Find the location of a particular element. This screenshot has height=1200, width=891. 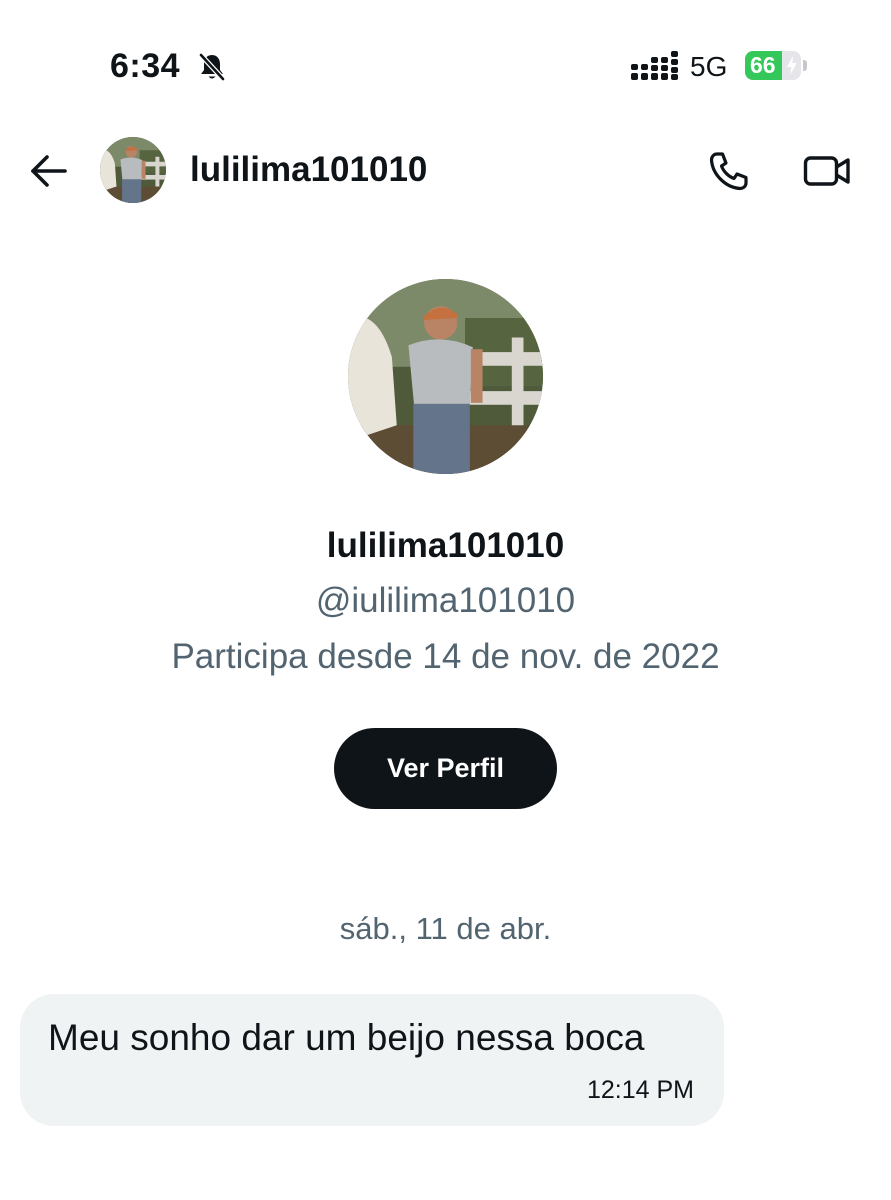

network-type: 5G is located at coordinates (709, 66).